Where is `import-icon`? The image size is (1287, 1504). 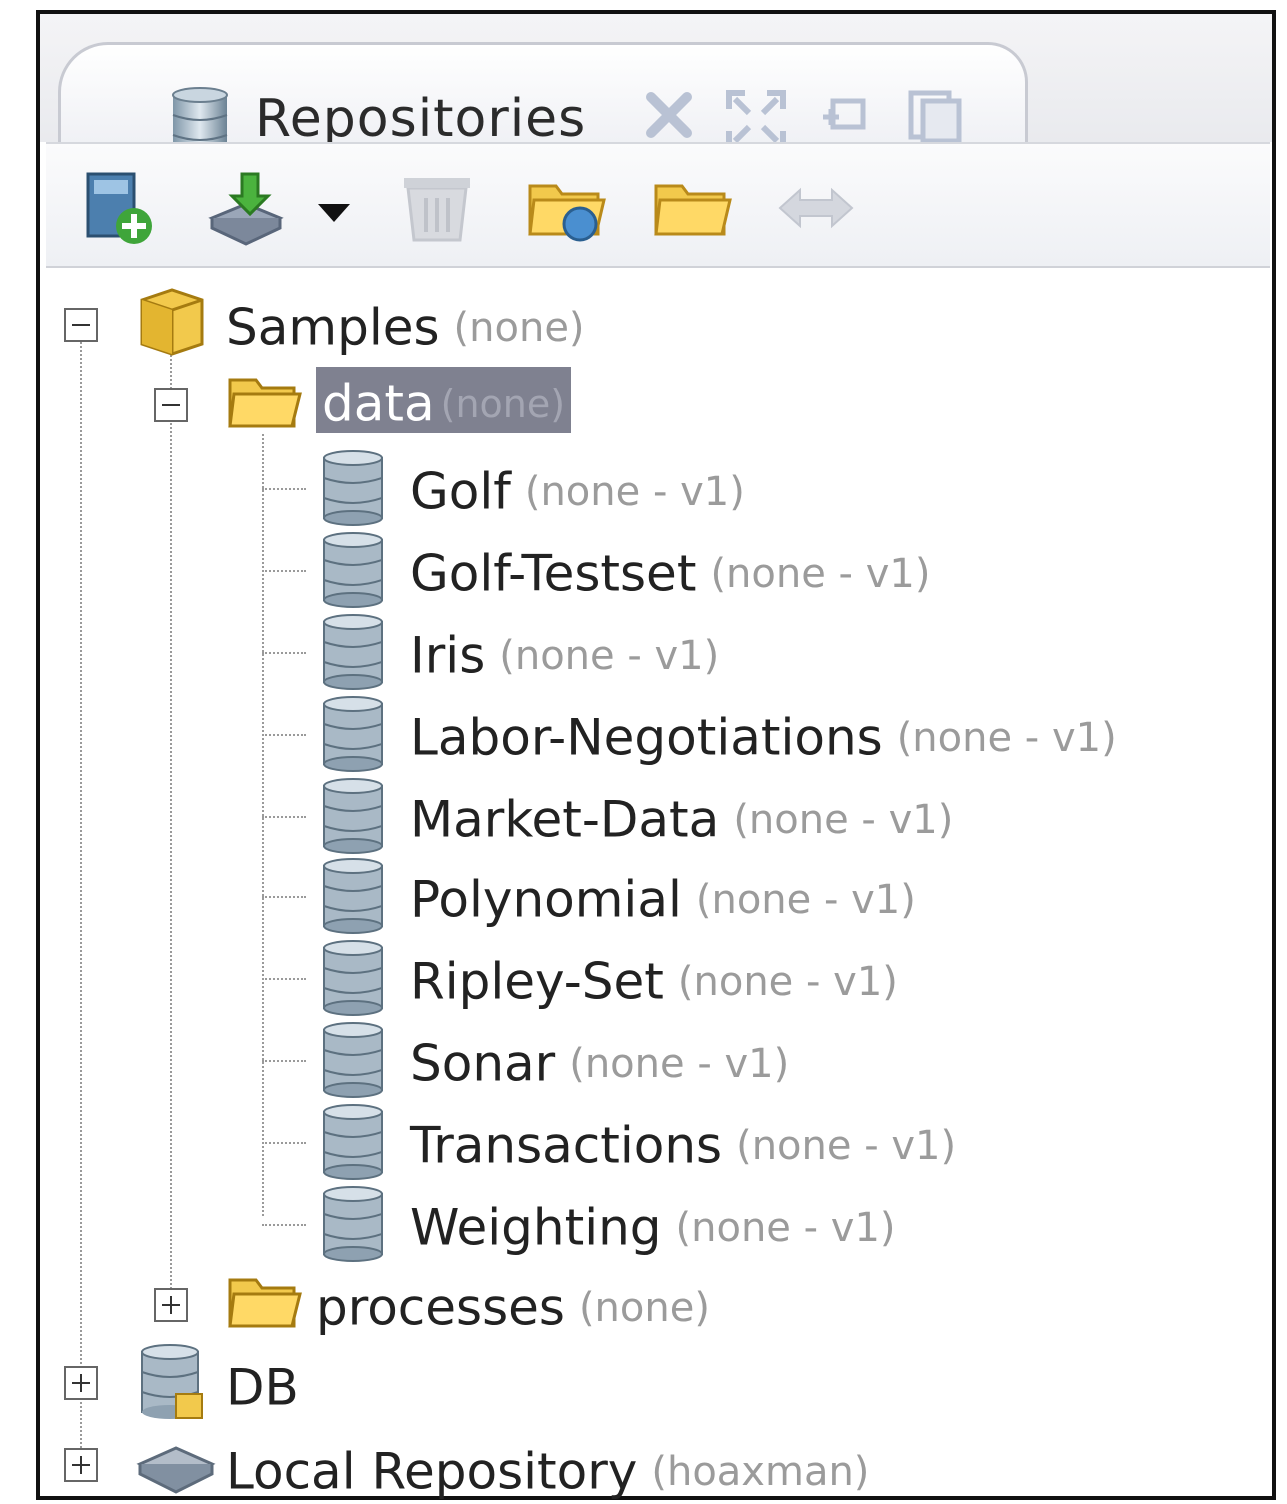
import-icon is located at coordinates (246, 210).